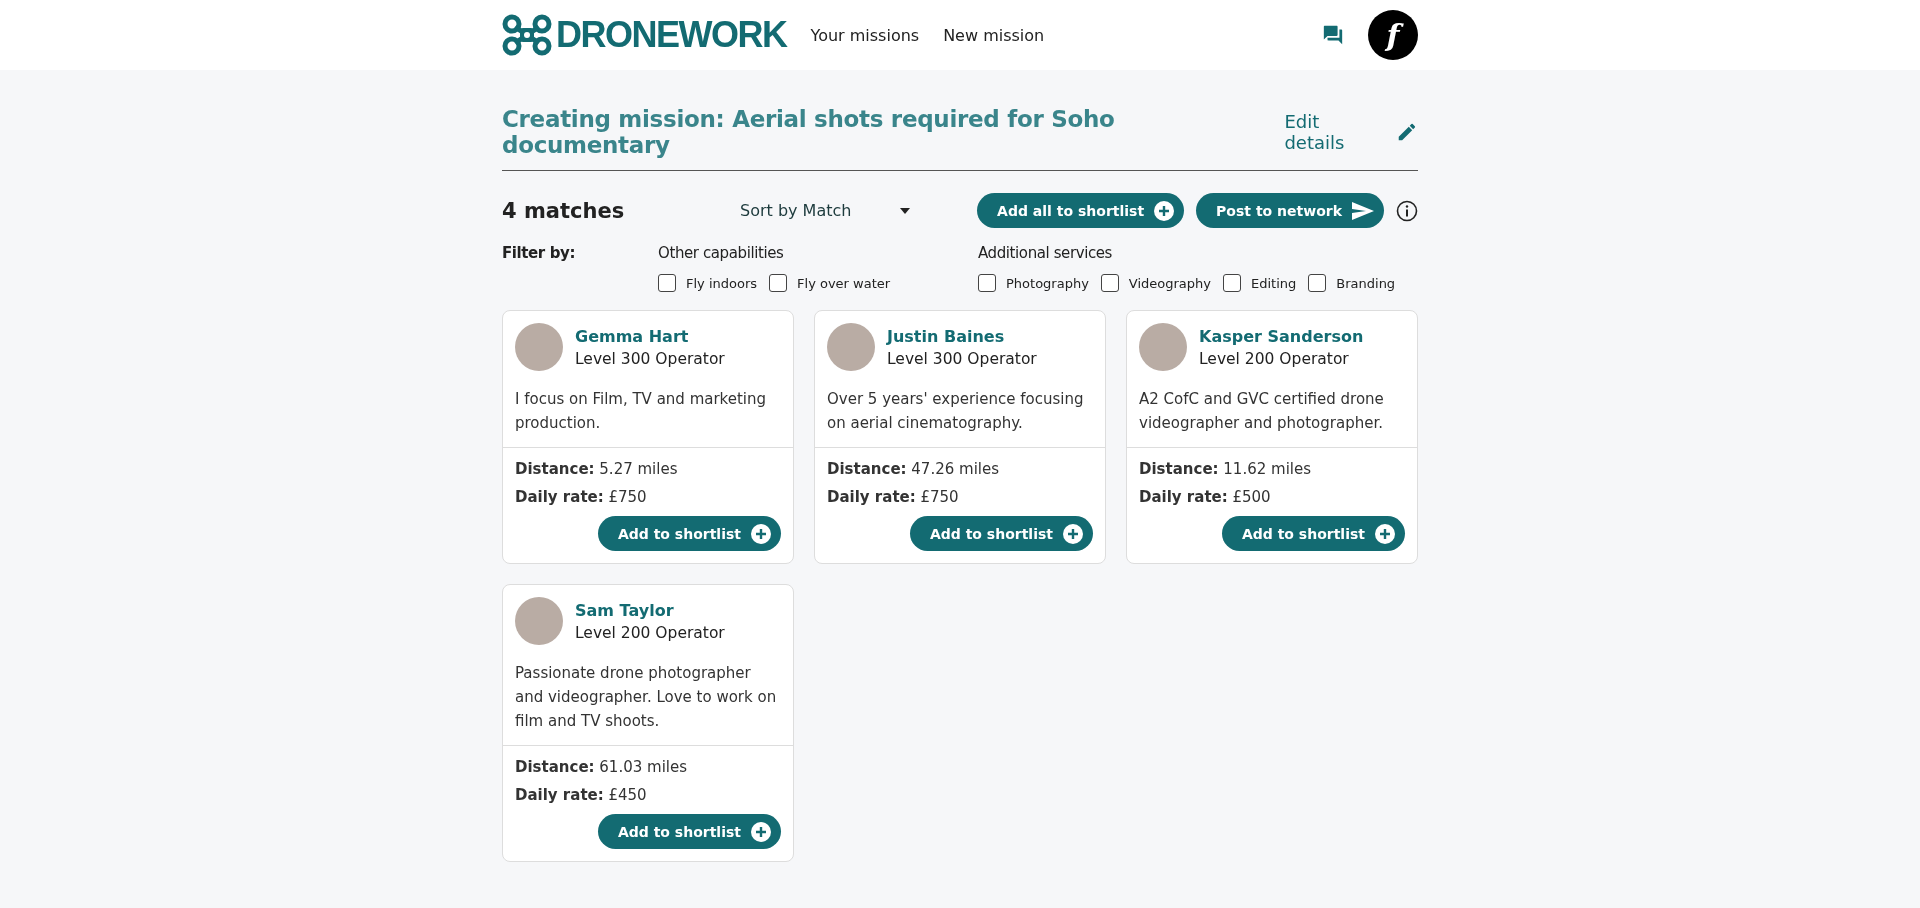  Describe the element at coordinates (1274, 283) in the screenshot. I see `checkbox-label: Editing` at that location.